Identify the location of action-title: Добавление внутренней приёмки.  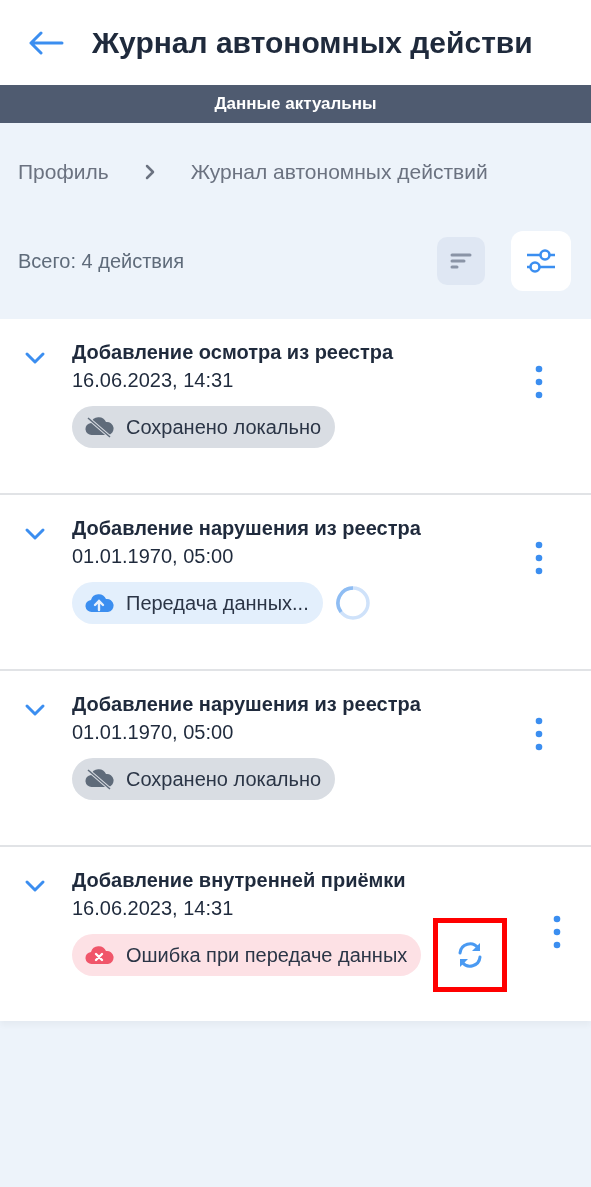
(239, 880).